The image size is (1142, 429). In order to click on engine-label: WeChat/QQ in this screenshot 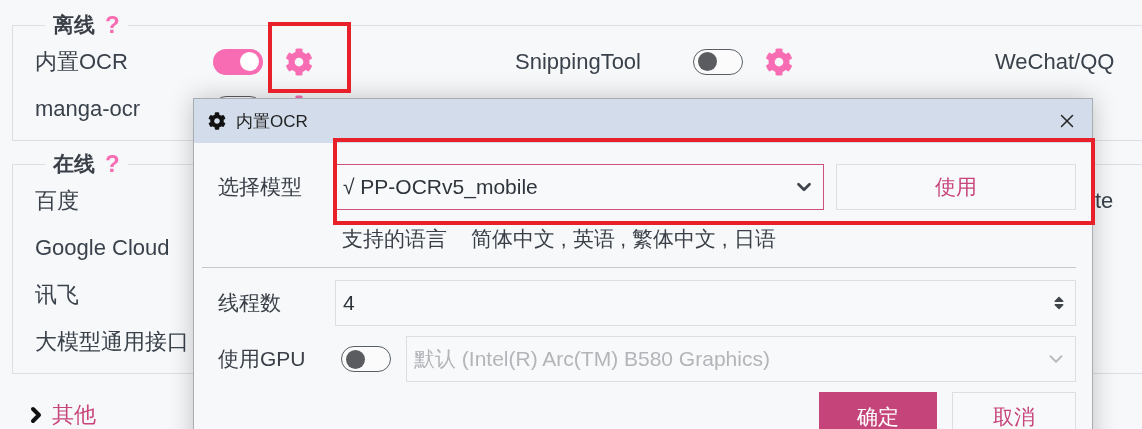, I will do `click(1055, 61)`.